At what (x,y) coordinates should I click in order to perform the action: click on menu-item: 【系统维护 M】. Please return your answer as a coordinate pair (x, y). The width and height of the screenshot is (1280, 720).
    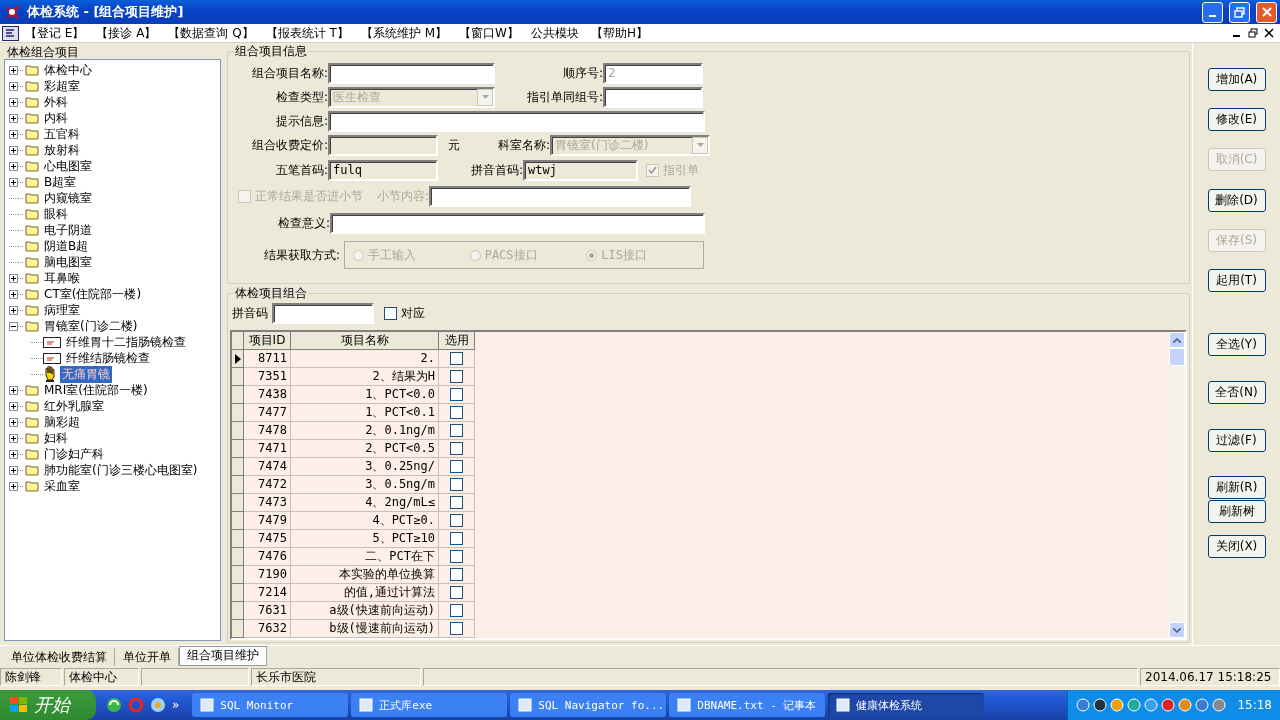
    Looking at the image, I should click on (404, 33).